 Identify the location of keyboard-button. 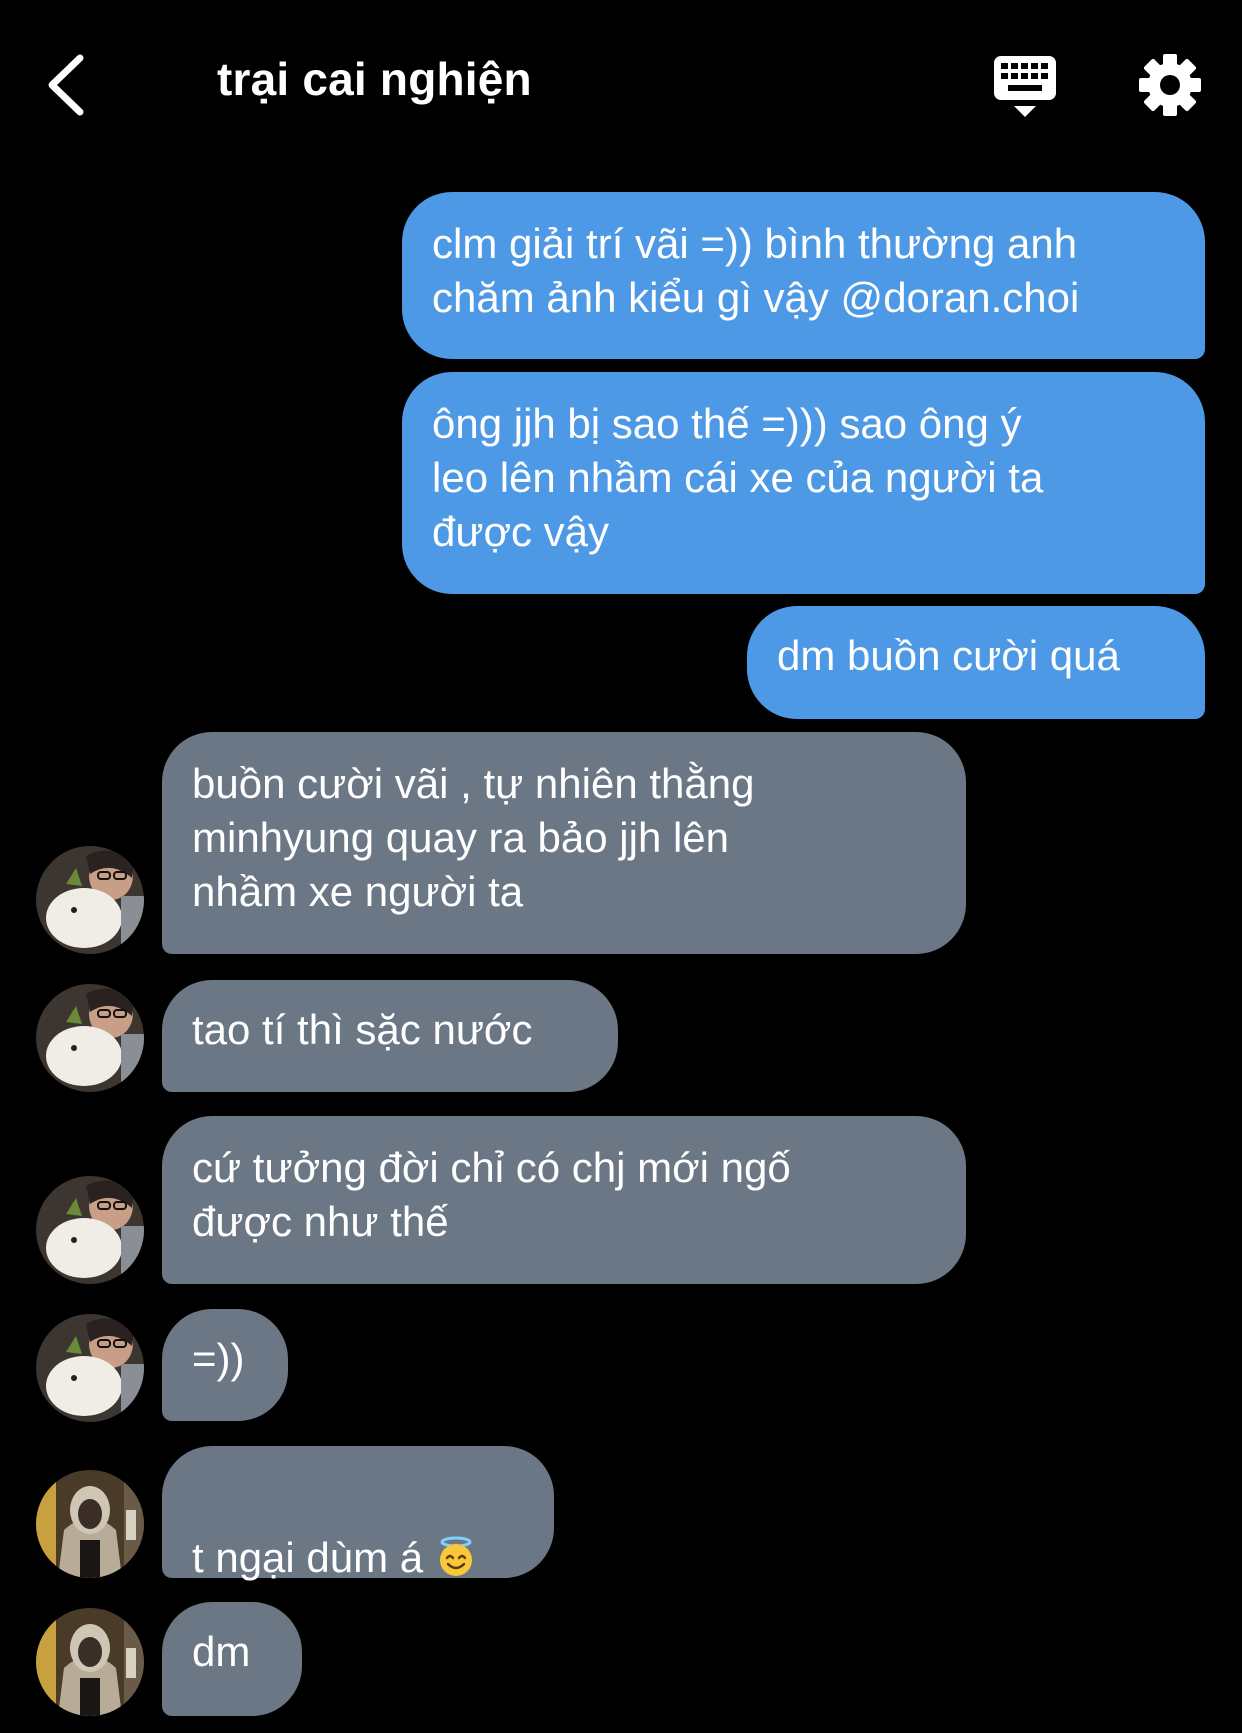
(1025, 87).